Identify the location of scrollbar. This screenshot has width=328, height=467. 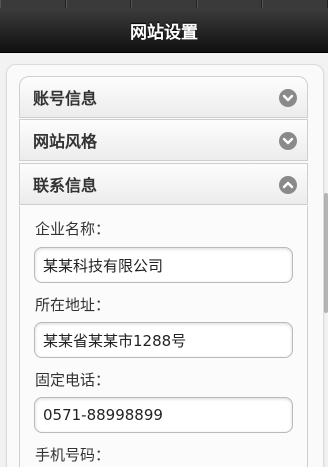
(326, 260).